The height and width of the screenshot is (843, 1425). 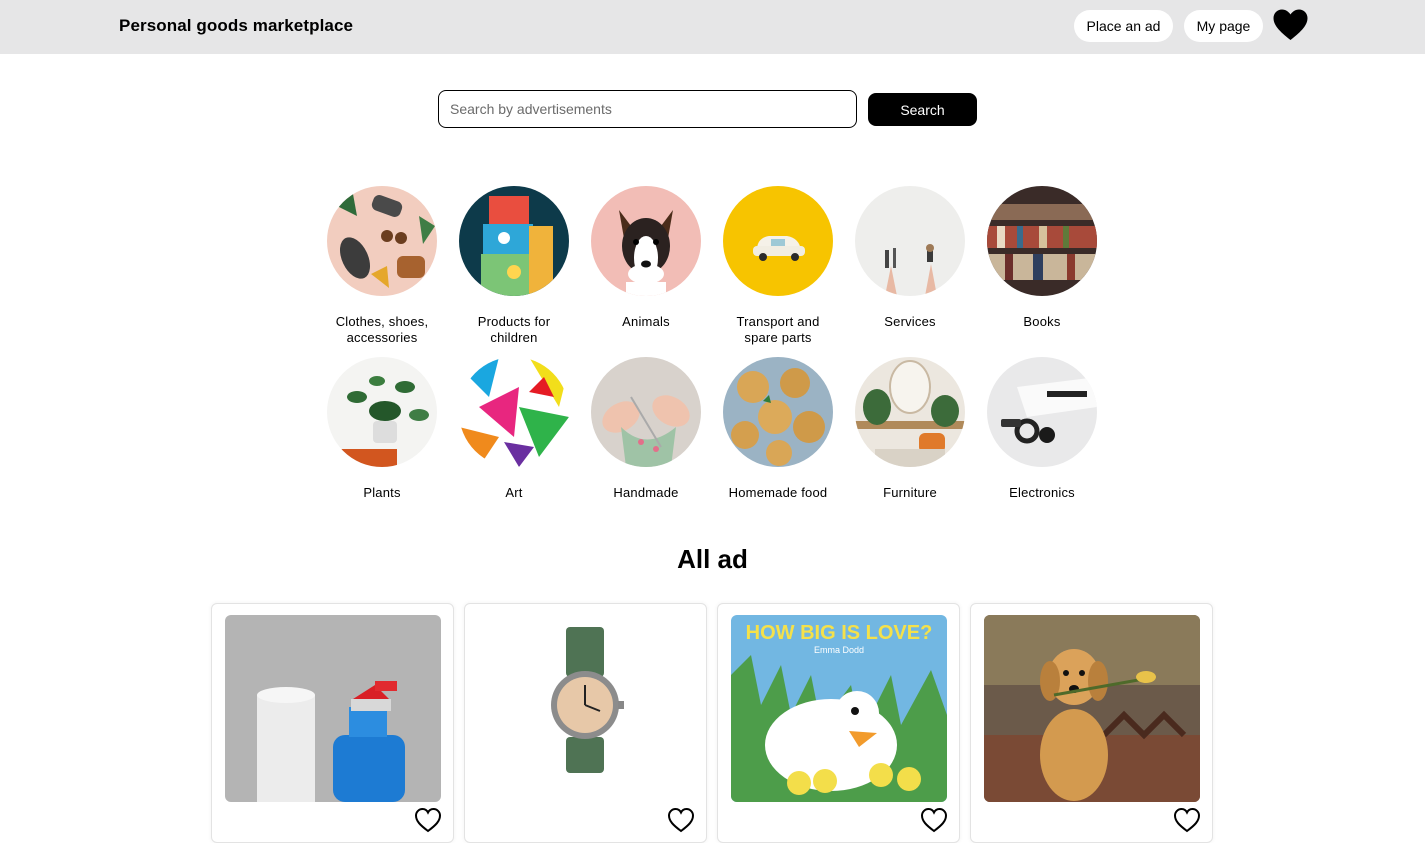 What do you see at coordinates (382, 241) in the screenshot?
I see `category-clothes-image` at bounding box center [382, 241].